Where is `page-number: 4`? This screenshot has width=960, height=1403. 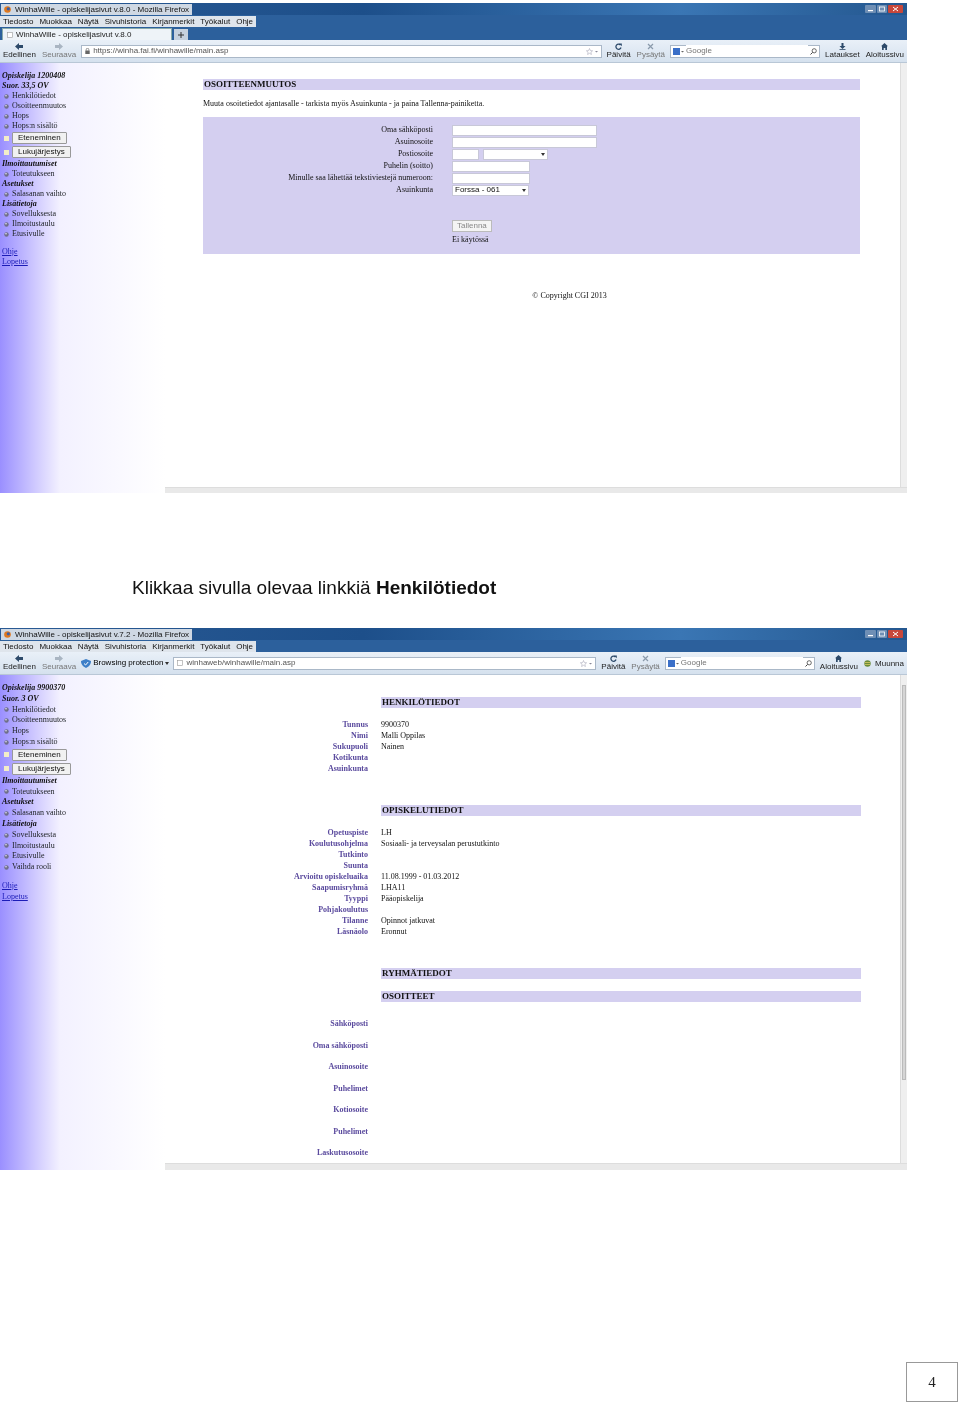
page-number: 4 is located at coordinates (932, 1382).